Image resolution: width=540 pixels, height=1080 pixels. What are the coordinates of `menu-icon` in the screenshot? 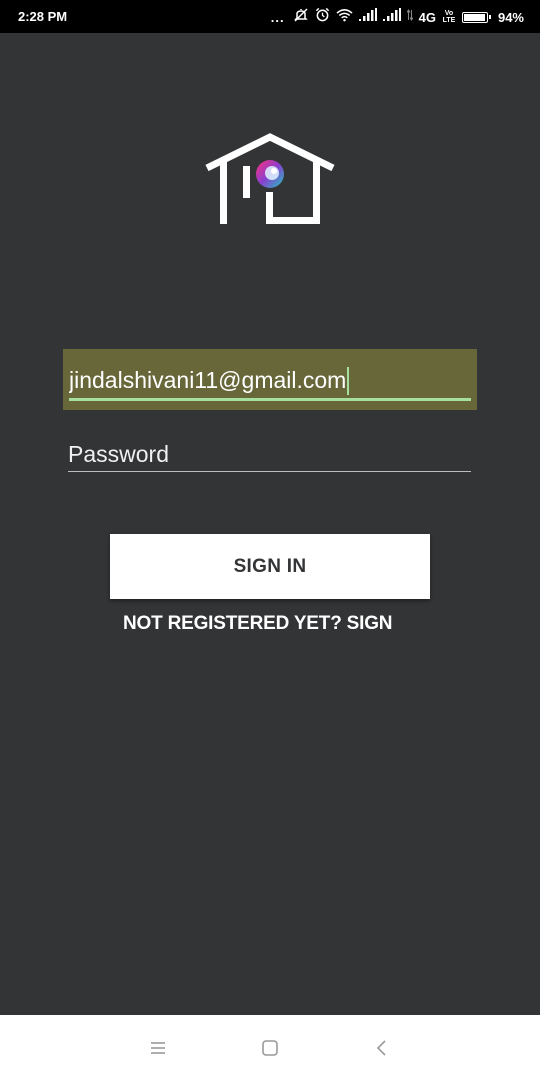 It's located at (158, 1048).